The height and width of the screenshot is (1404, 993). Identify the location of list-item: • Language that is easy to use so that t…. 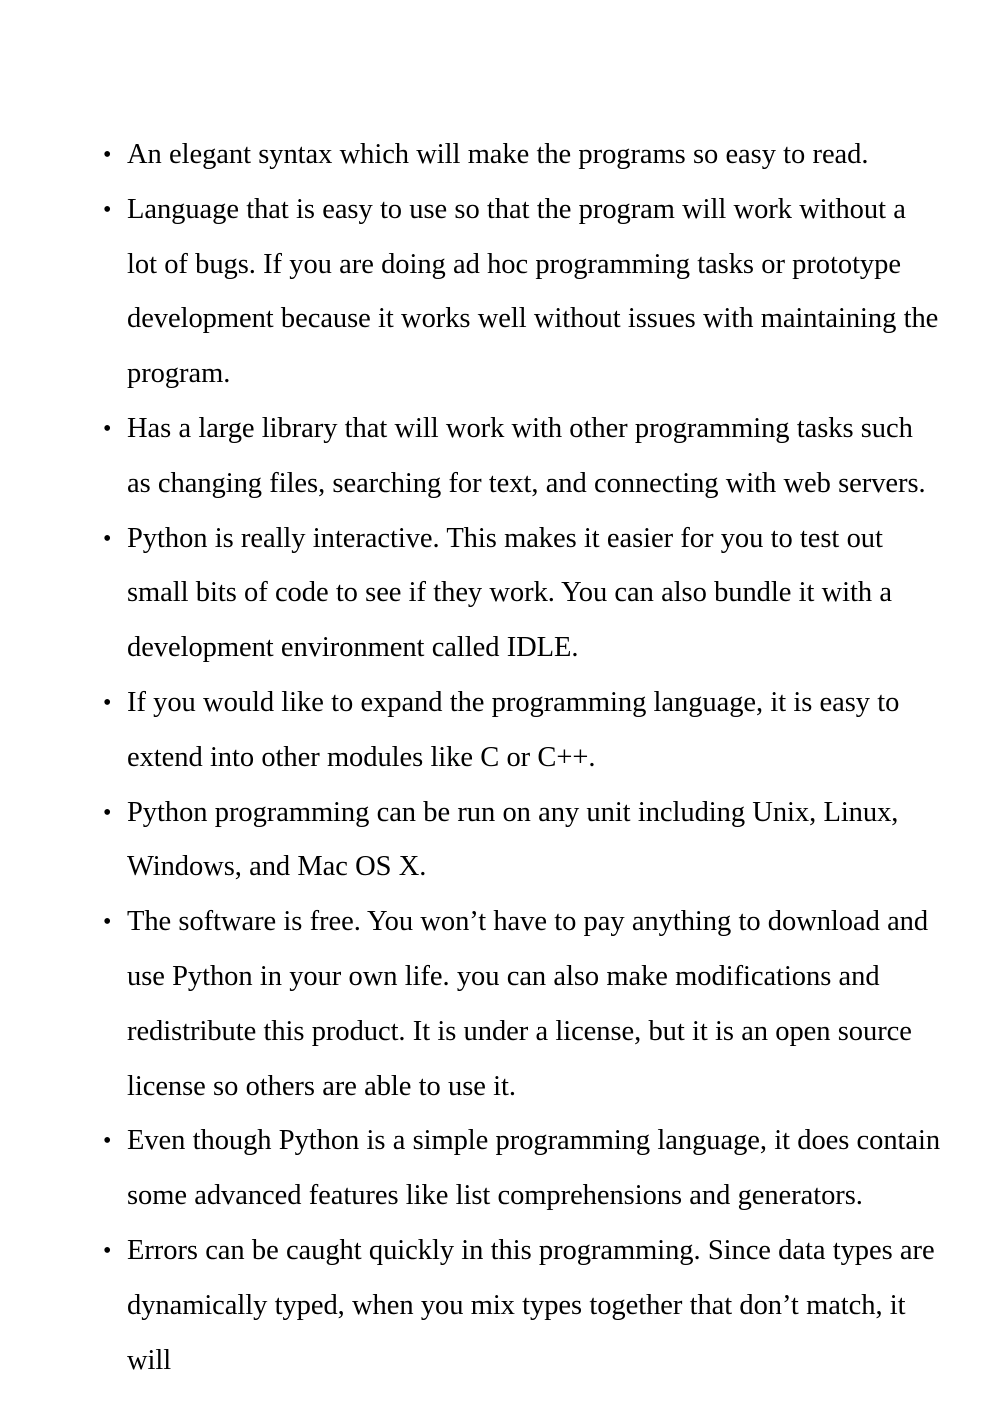
(523, 292).